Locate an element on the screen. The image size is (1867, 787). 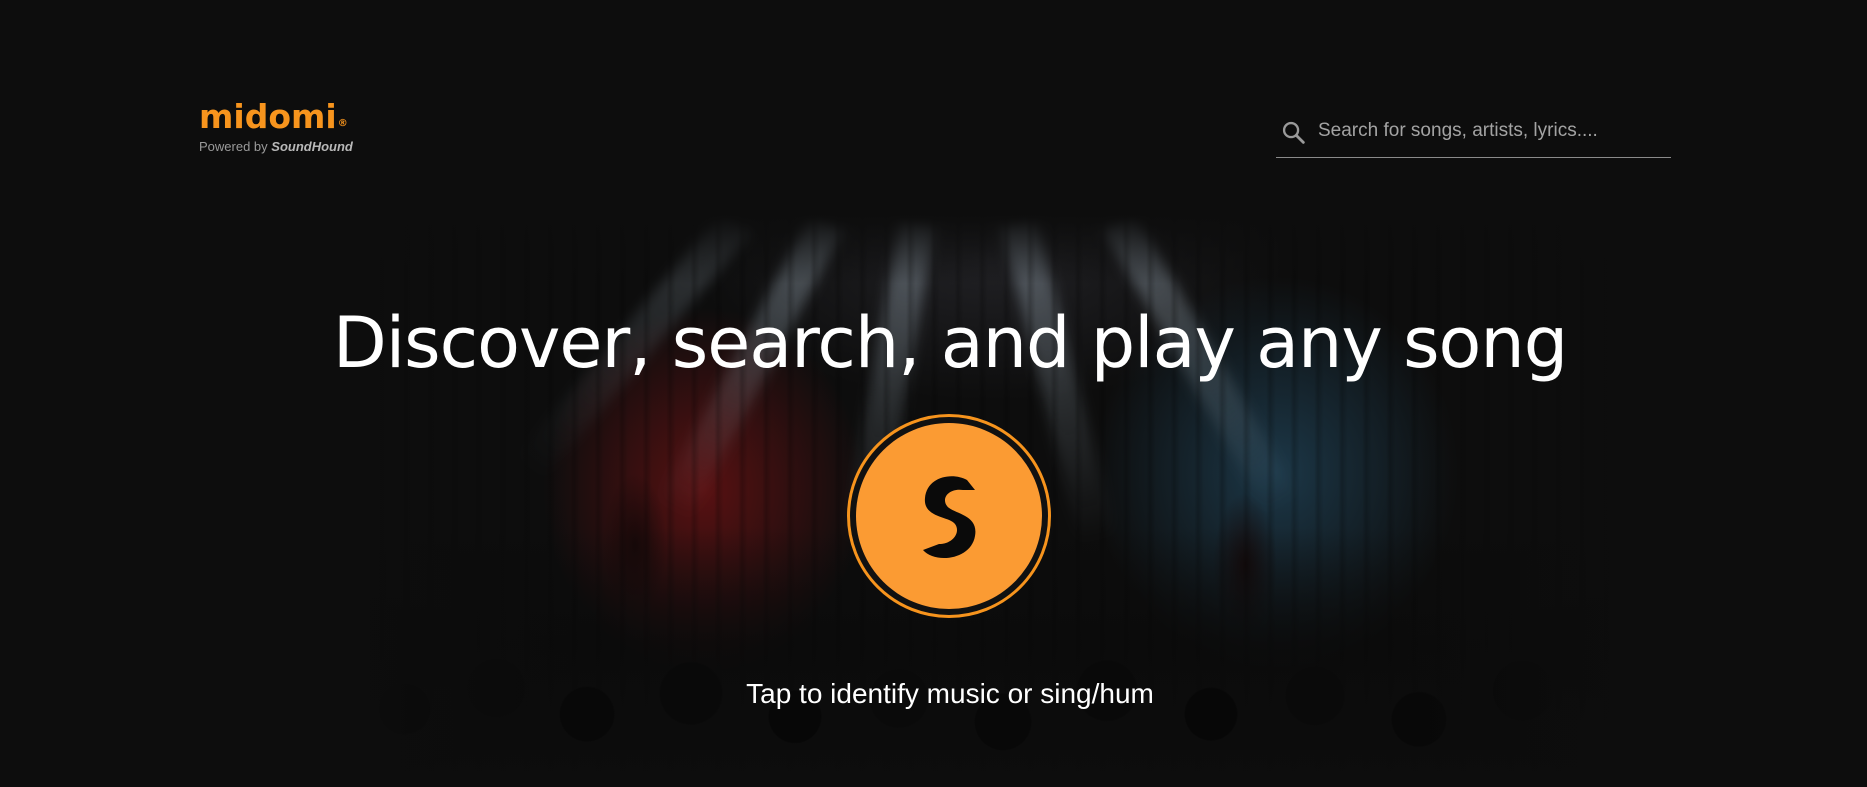
midomi-logo: midomi® Powered by SoundHound is located at coordinates (299, 127).